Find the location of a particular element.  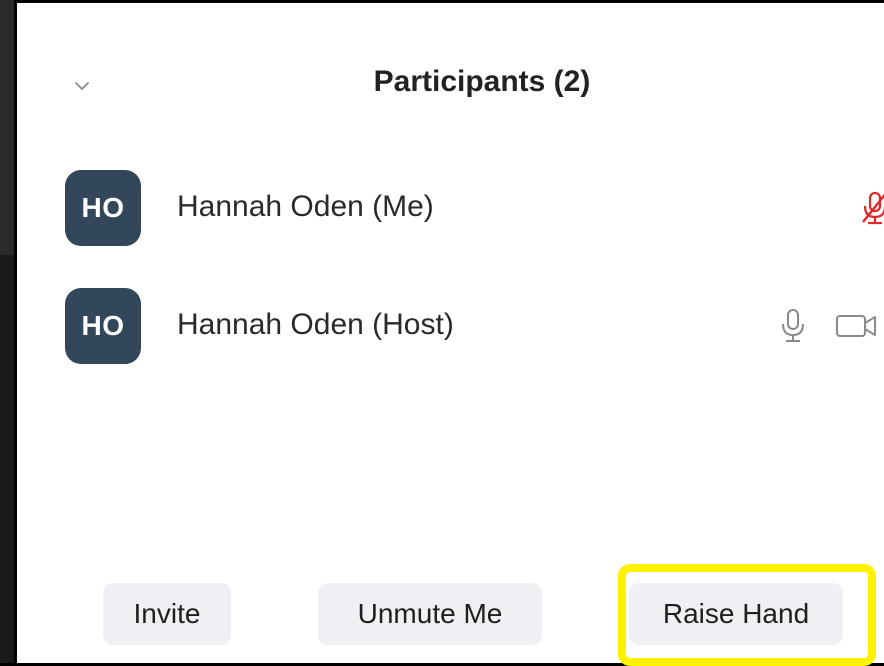

participant-row: HO Hannah Oden (Host) is located at coordinates (474, 326).